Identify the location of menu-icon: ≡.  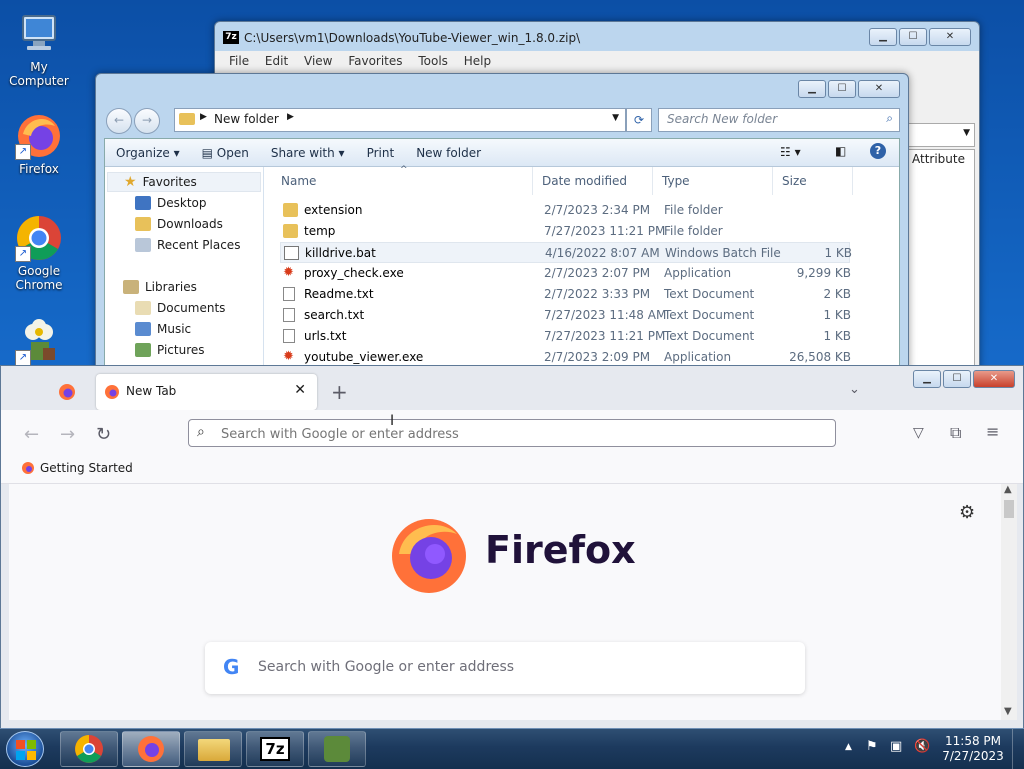
(992, 431).